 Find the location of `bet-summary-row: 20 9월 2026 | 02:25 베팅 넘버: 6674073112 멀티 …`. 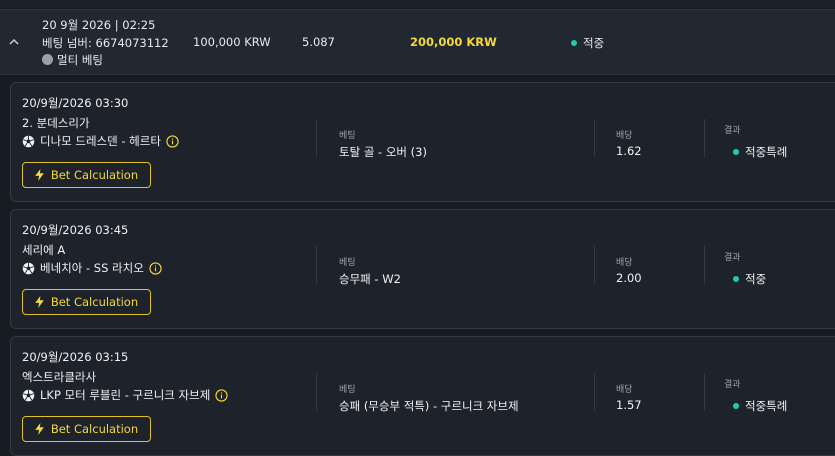

bet-summary-row: 20 9월 2026 | 02:25 베팅 넘버: 6674073112 멀티 … is located at coordinates (417, 42).